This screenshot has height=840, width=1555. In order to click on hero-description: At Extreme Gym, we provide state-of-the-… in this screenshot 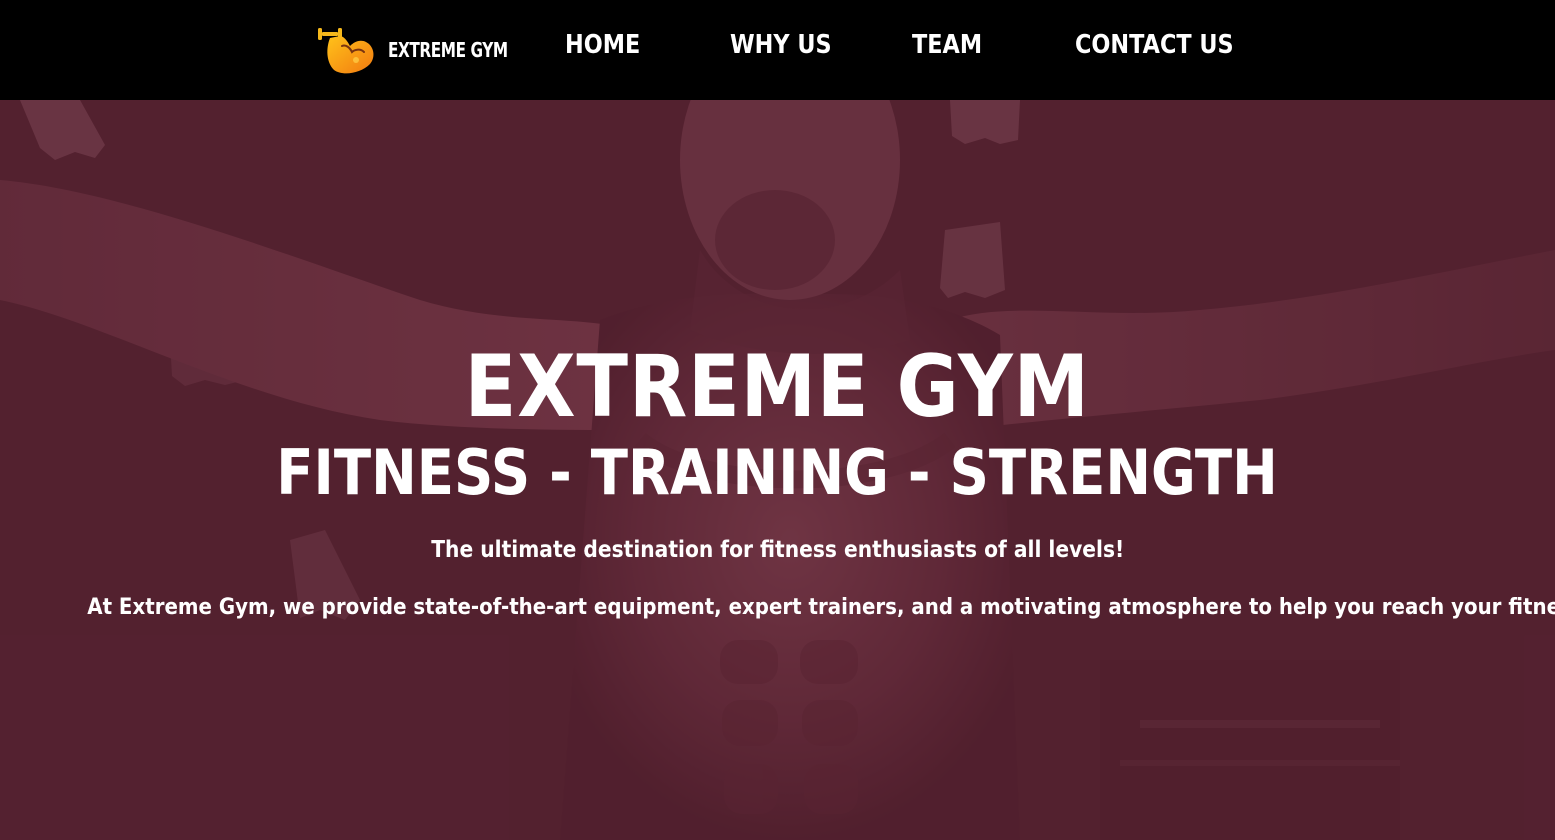, I will do `click(821, 607)`.